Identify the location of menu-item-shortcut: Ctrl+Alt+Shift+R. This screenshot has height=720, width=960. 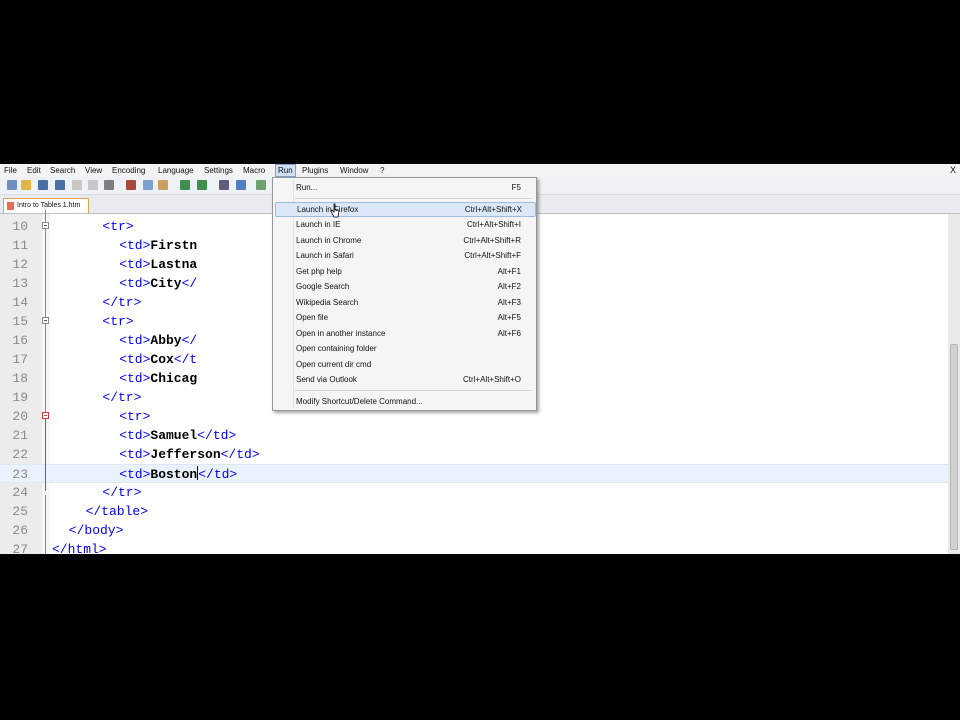
(492, 240).